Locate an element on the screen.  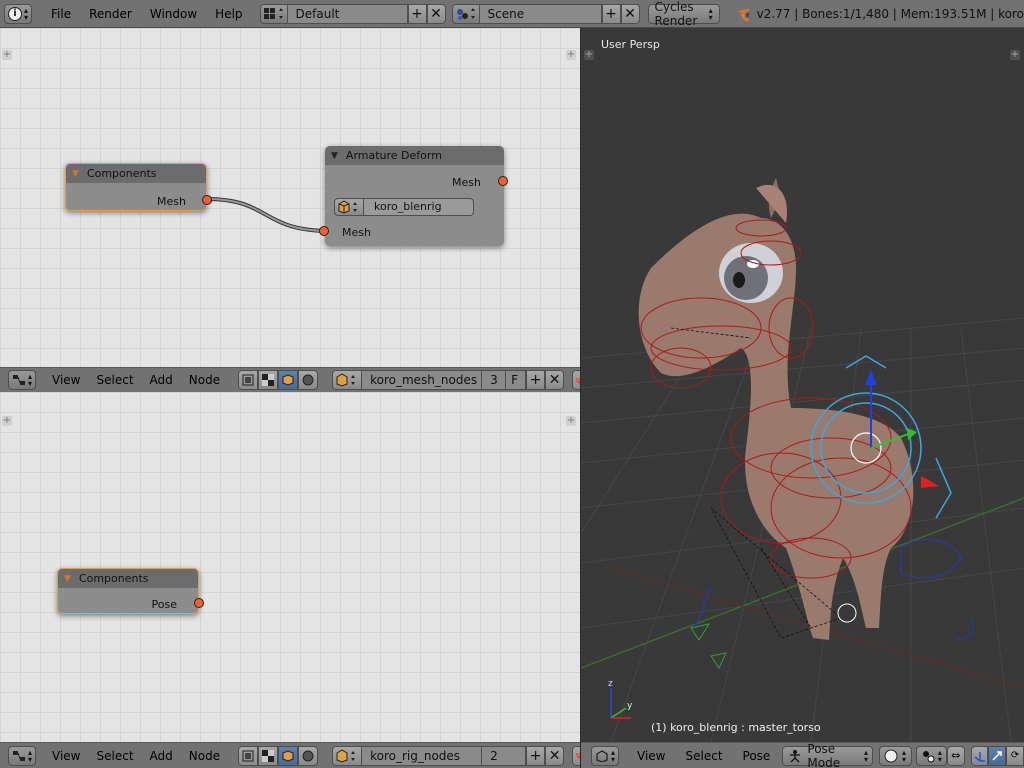
3d-view-icon is located at coordinates (602, 755).